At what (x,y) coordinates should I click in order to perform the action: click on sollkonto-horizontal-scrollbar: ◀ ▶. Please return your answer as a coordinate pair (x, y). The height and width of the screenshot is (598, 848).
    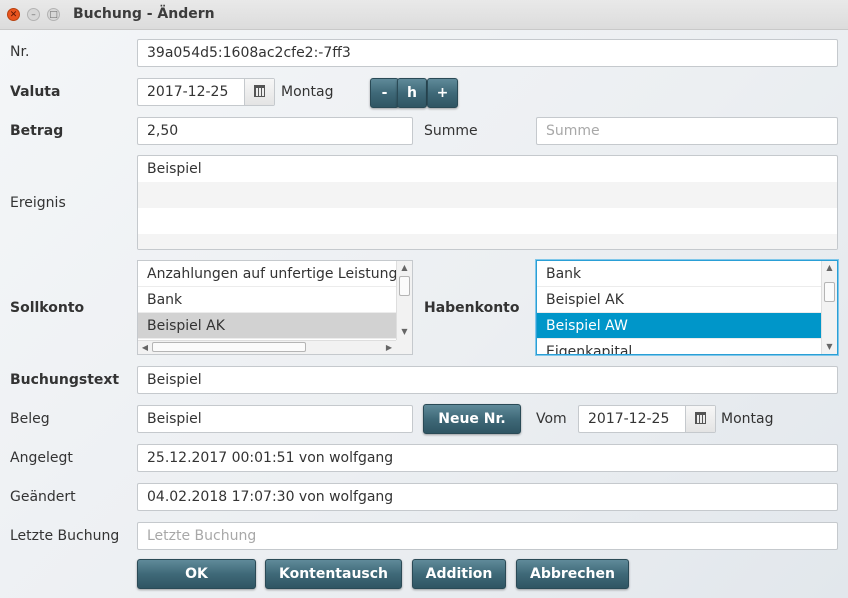
    Looking at the image, I should click on (267, 347).